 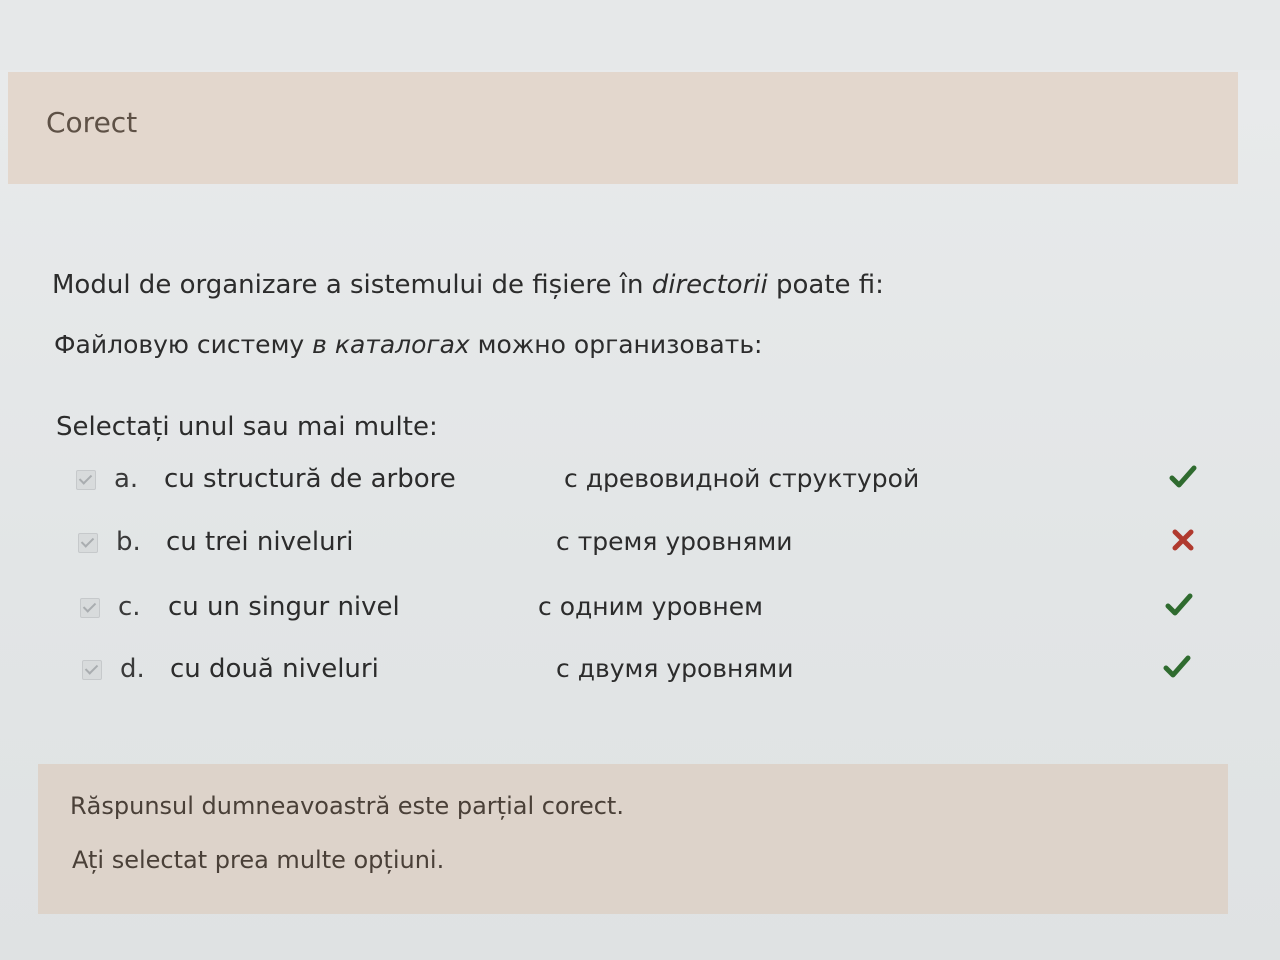 I want to click on option-c-checkbox, so click(x=90, y=608).